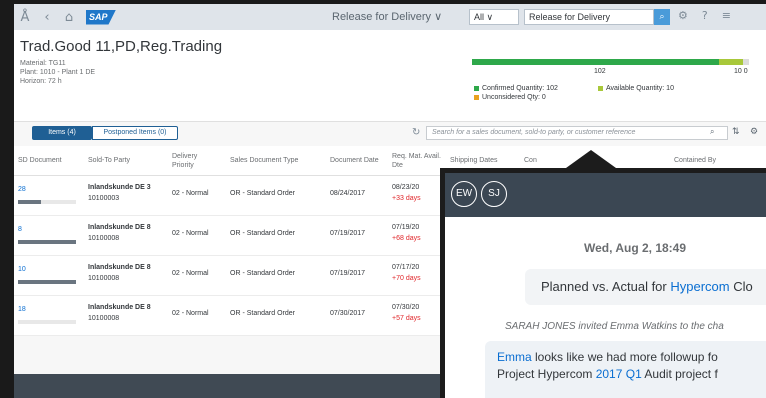 This screenshot has width=766, height=398. Describe the element at coordinates (695, 160) in the screenshot. I see `col-contained-by: Contained By` at that location.